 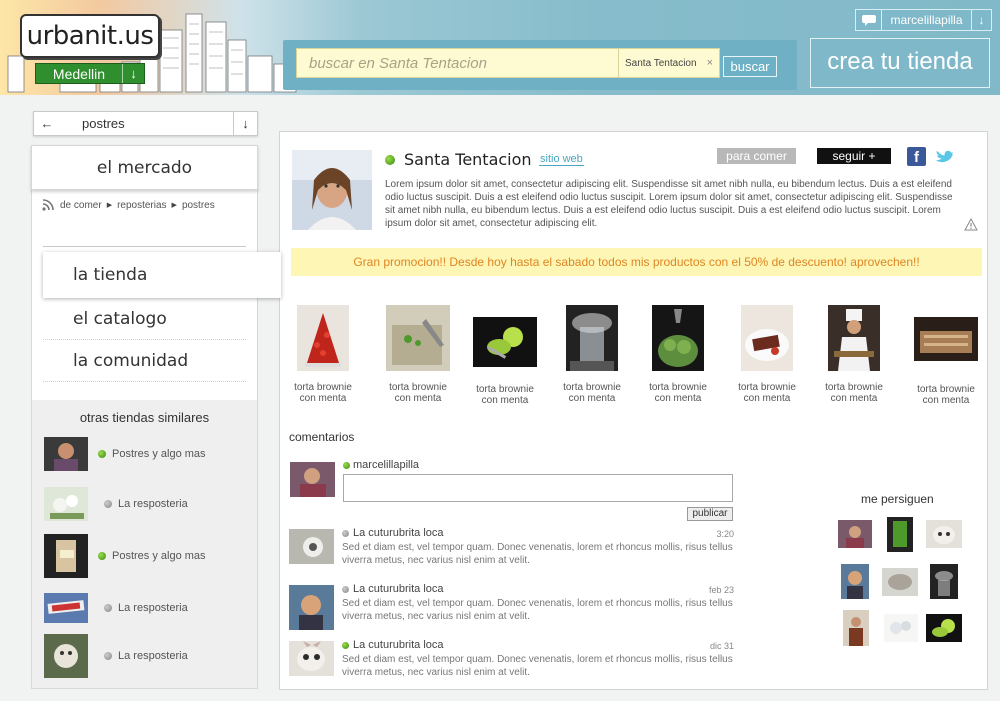 I want to click on store-name: Santa Tentacion, so click(x=468, y=159).